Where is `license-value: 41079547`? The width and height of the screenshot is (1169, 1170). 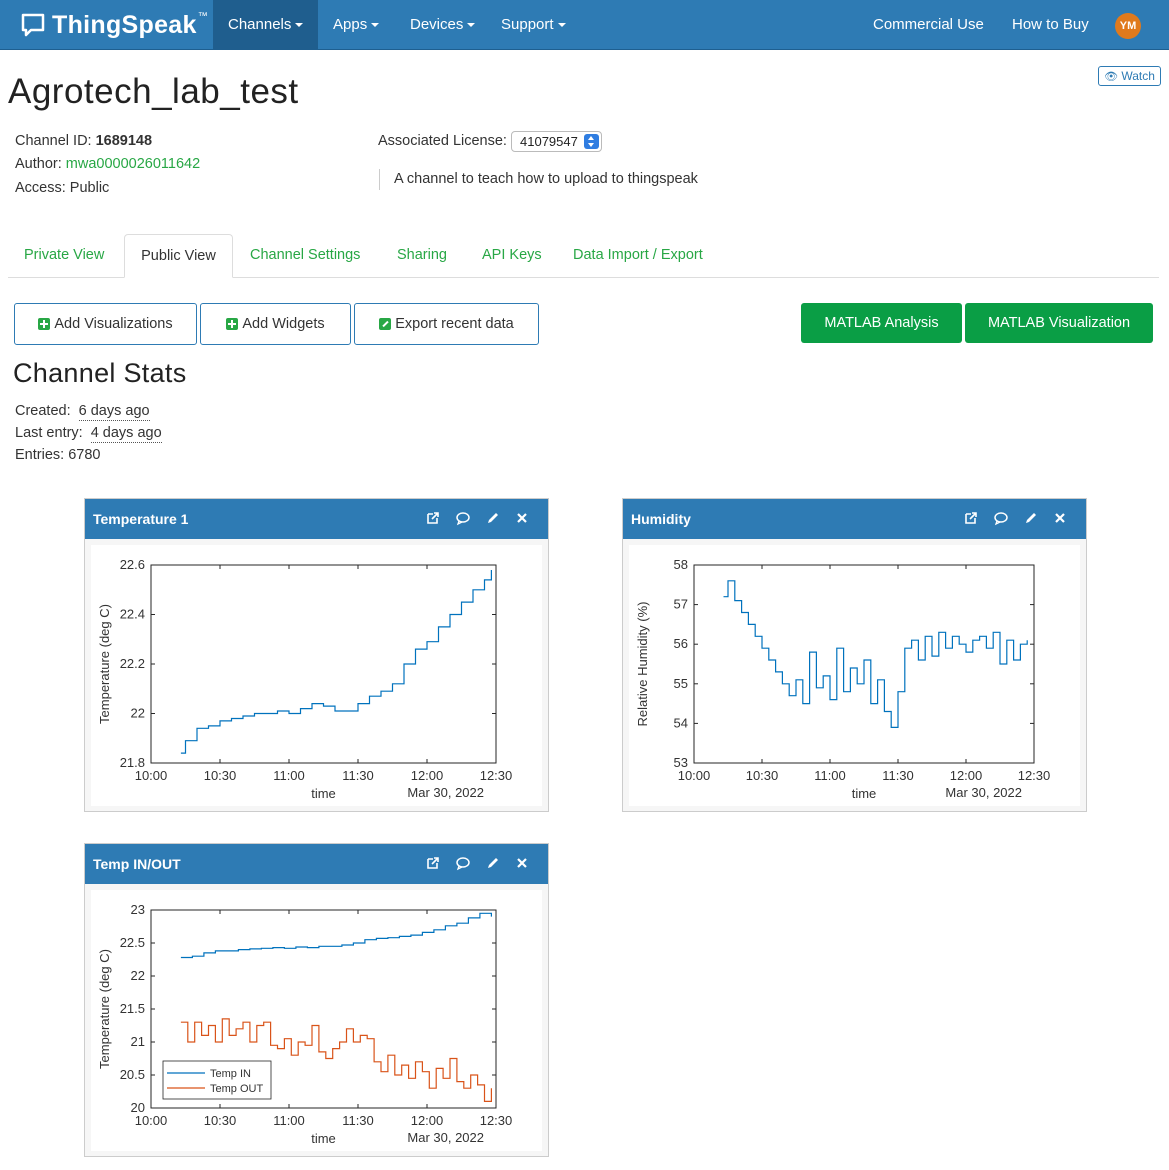 license-value: 41079547 is located at coordinates (549, 141).